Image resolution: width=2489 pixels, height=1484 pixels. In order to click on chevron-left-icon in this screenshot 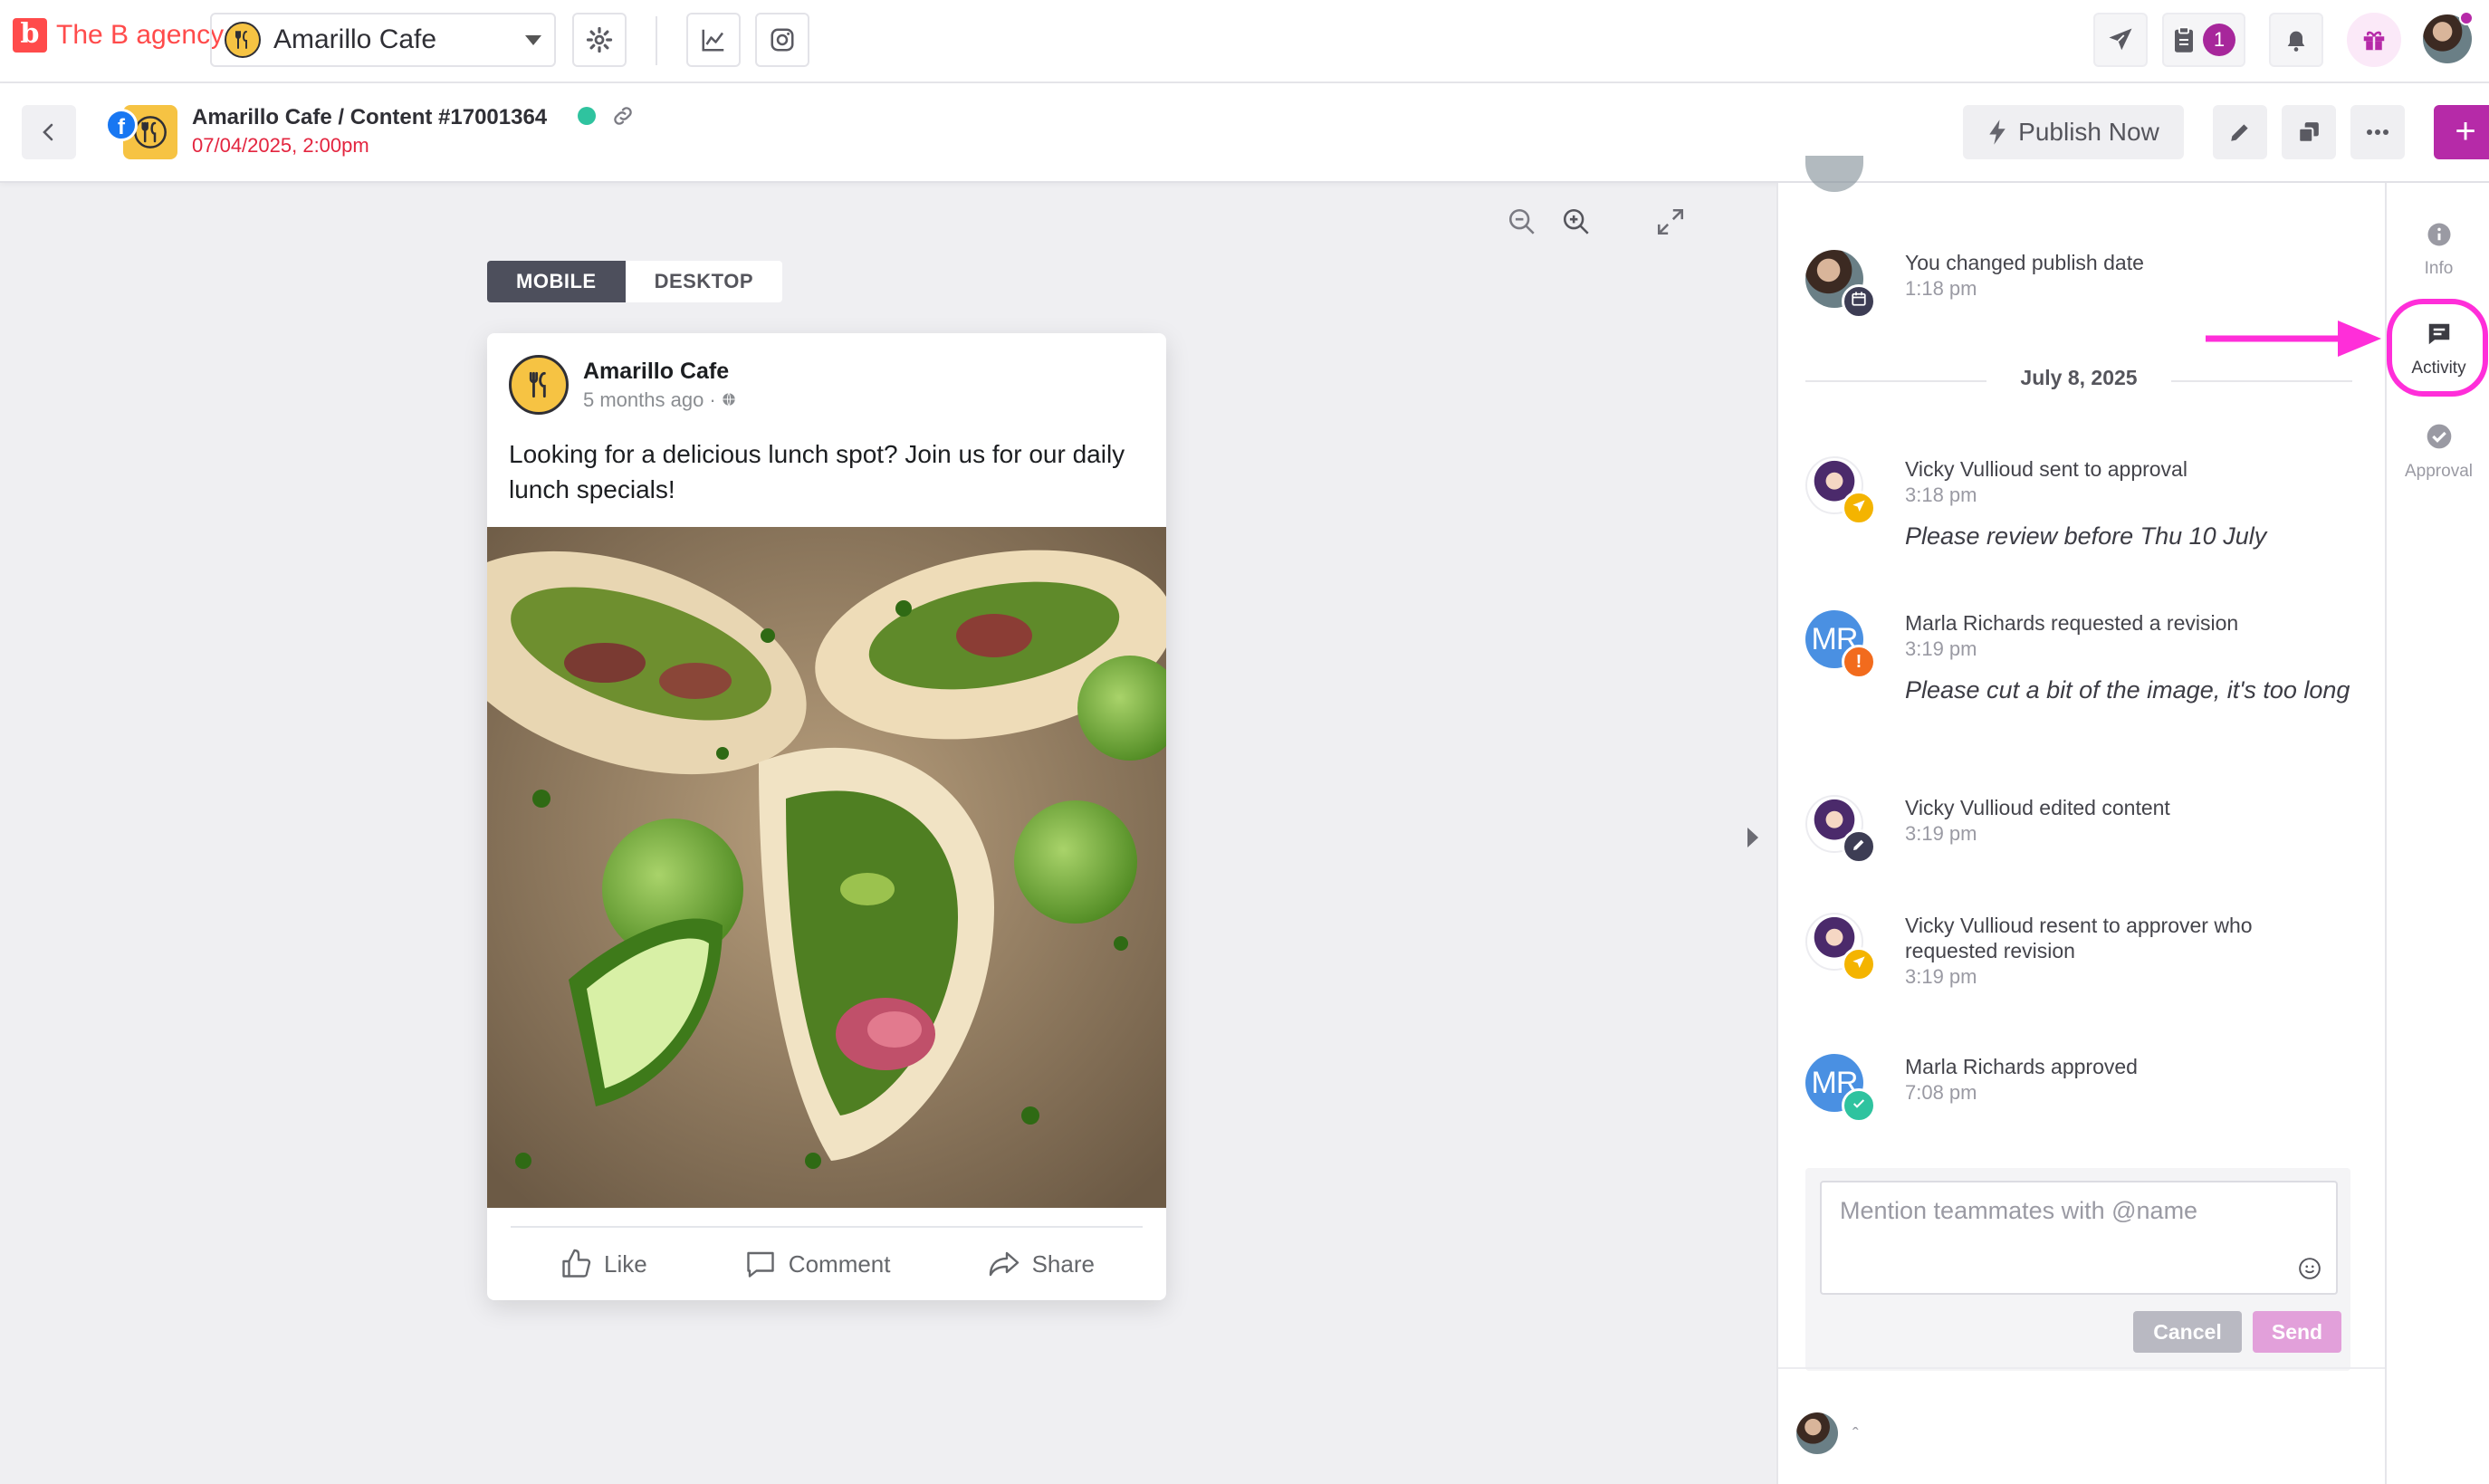, I will do `click(48, 132)`.